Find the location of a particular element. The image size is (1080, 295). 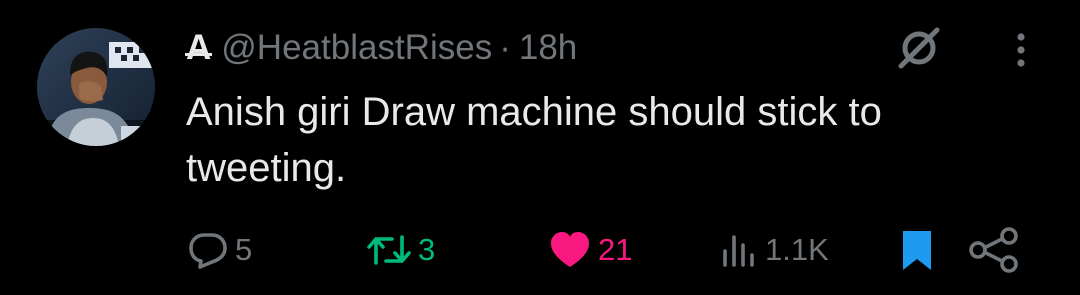

author-handle: @HeatblastRises is located at coordinates (356, 48).